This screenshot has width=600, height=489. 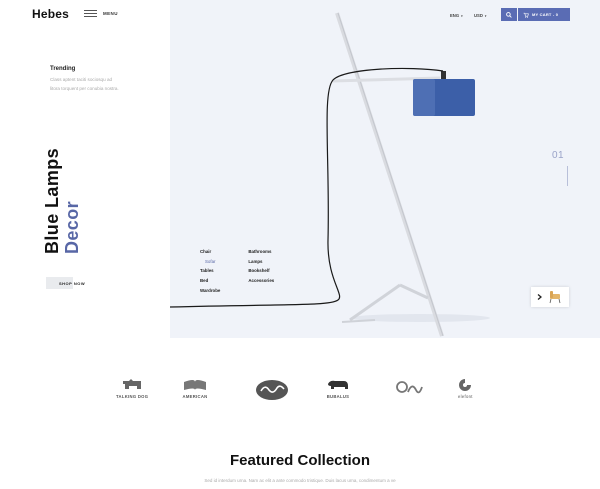 What do you see at coordinates (261, 281) in the screenshot?
I see `category-item: Accessories` at bounding box center [261, 281].